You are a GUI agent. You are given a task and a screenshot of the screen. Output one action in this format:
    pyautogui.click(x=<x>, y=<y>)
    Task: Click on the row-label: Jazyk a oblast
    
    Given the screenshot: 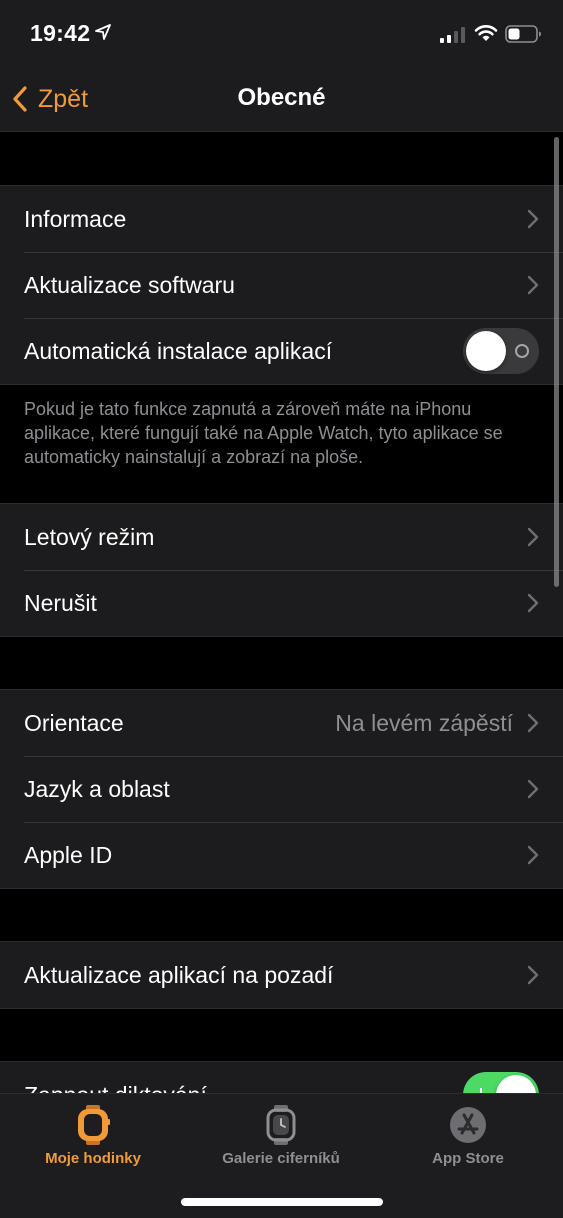 What is the action you would take?
    pyautogui.click(x=97, y=788)
    